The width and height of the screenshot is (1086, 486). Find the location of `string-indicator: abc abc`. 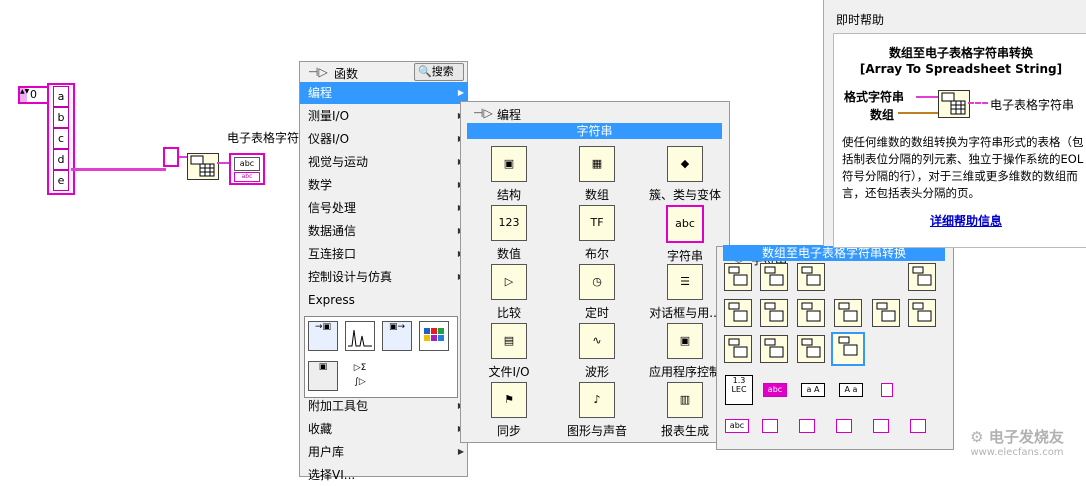

string-indicator: abc abc is located at coordinates (247, 169).